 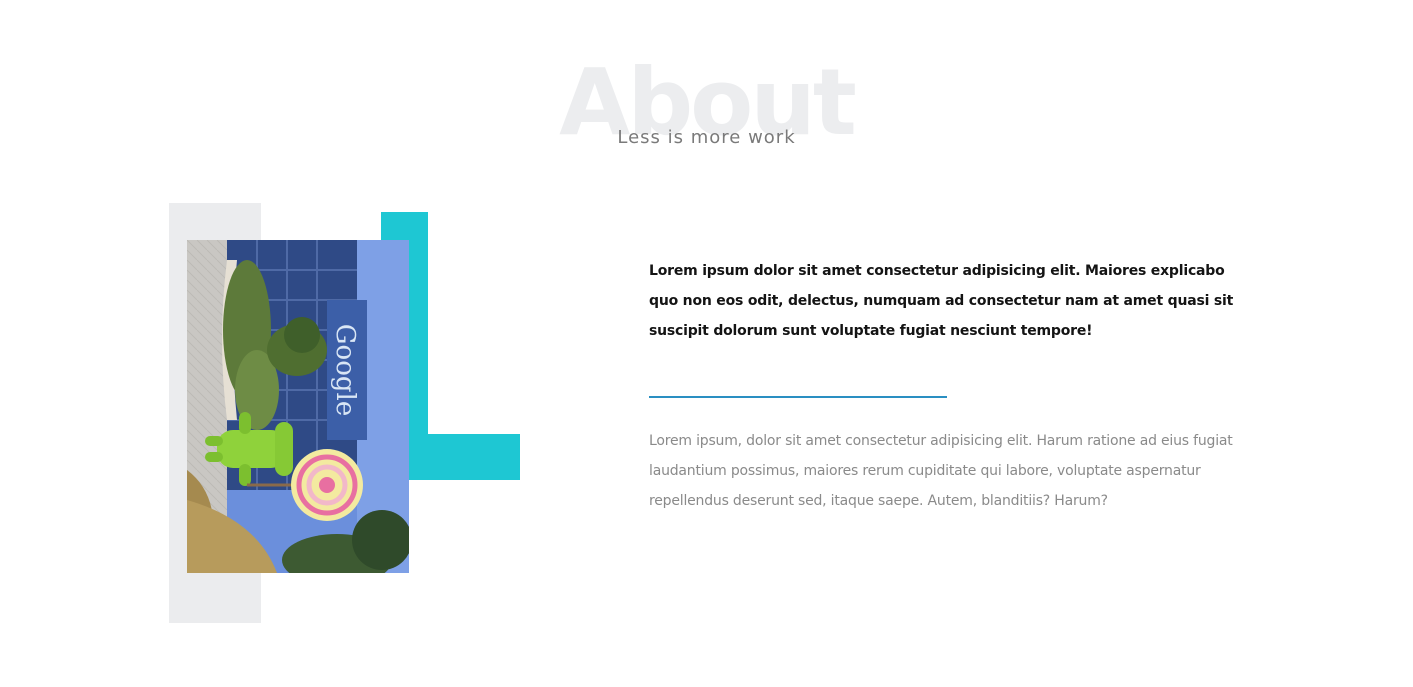 I want to click on about-photo-image: Google, so click(x=298, y=406).